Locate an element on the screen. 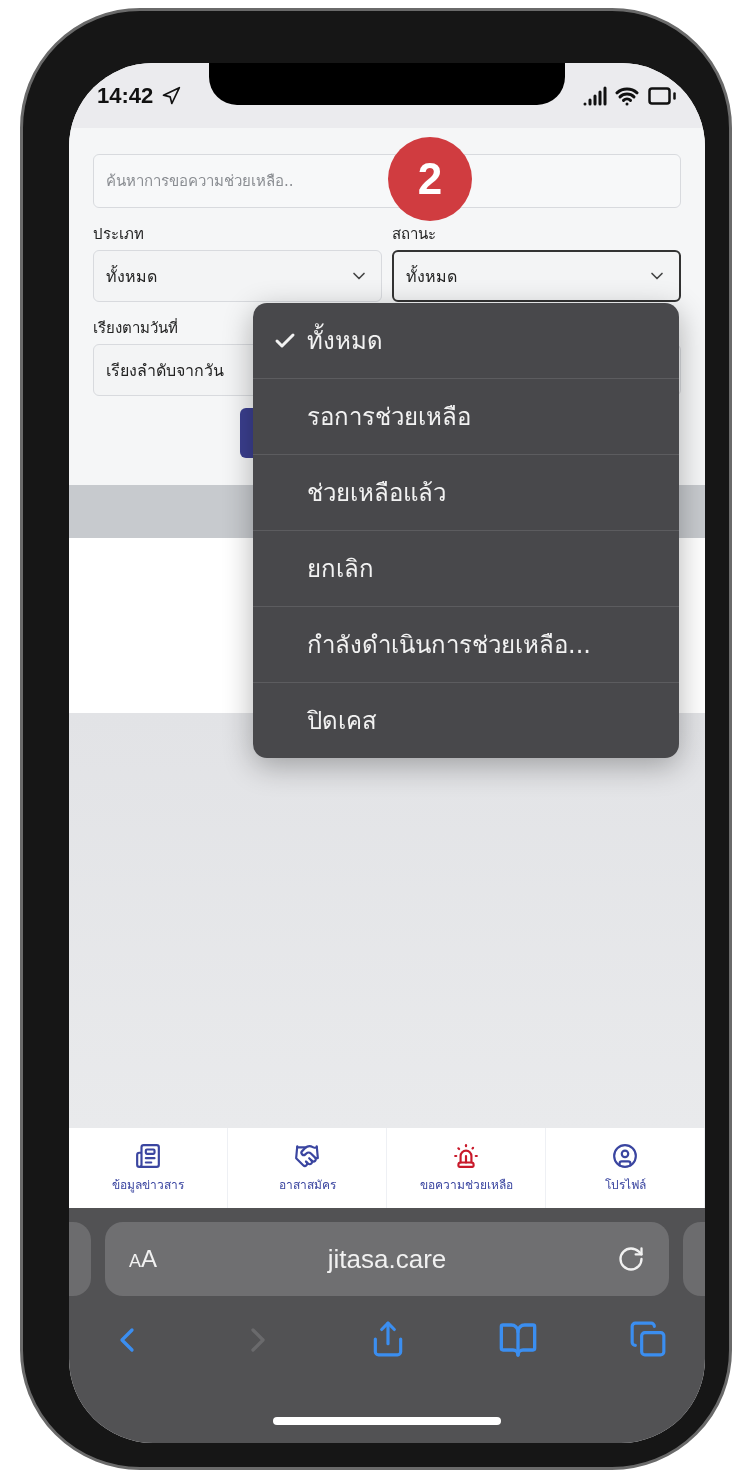 The height and width of the screenshot is (1470, 735). url-text: jitasa.care is located at coordinates (387, 1259).